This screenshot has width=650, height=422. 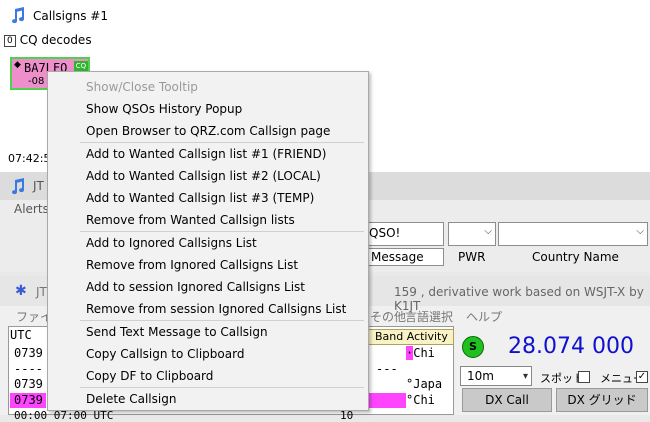 I want to click on menu-language: 言語選択, so click(x=429, y=316).